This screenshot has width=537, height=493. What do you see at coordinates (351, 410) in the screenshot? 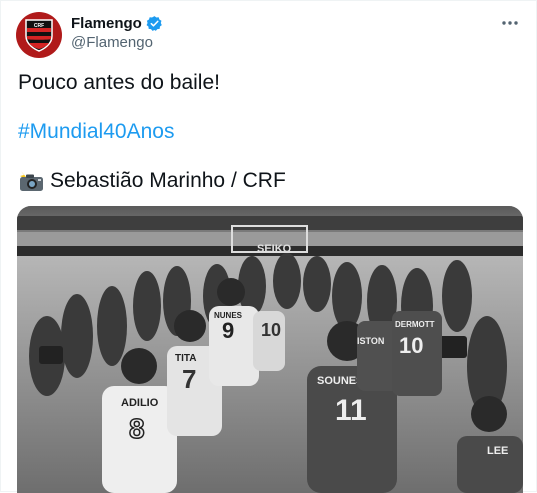
I see `jersey-number: 11` at bounding box center [351, 410].